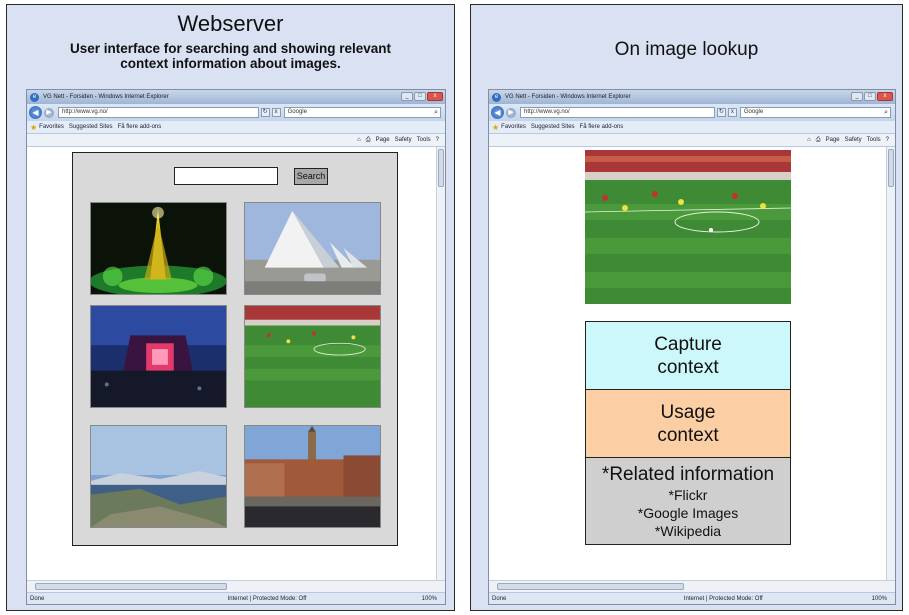  What do you see at coordinates (312, 248) in the screenshot?
I see `image-triangular-church` at bounding box center [312, 248].